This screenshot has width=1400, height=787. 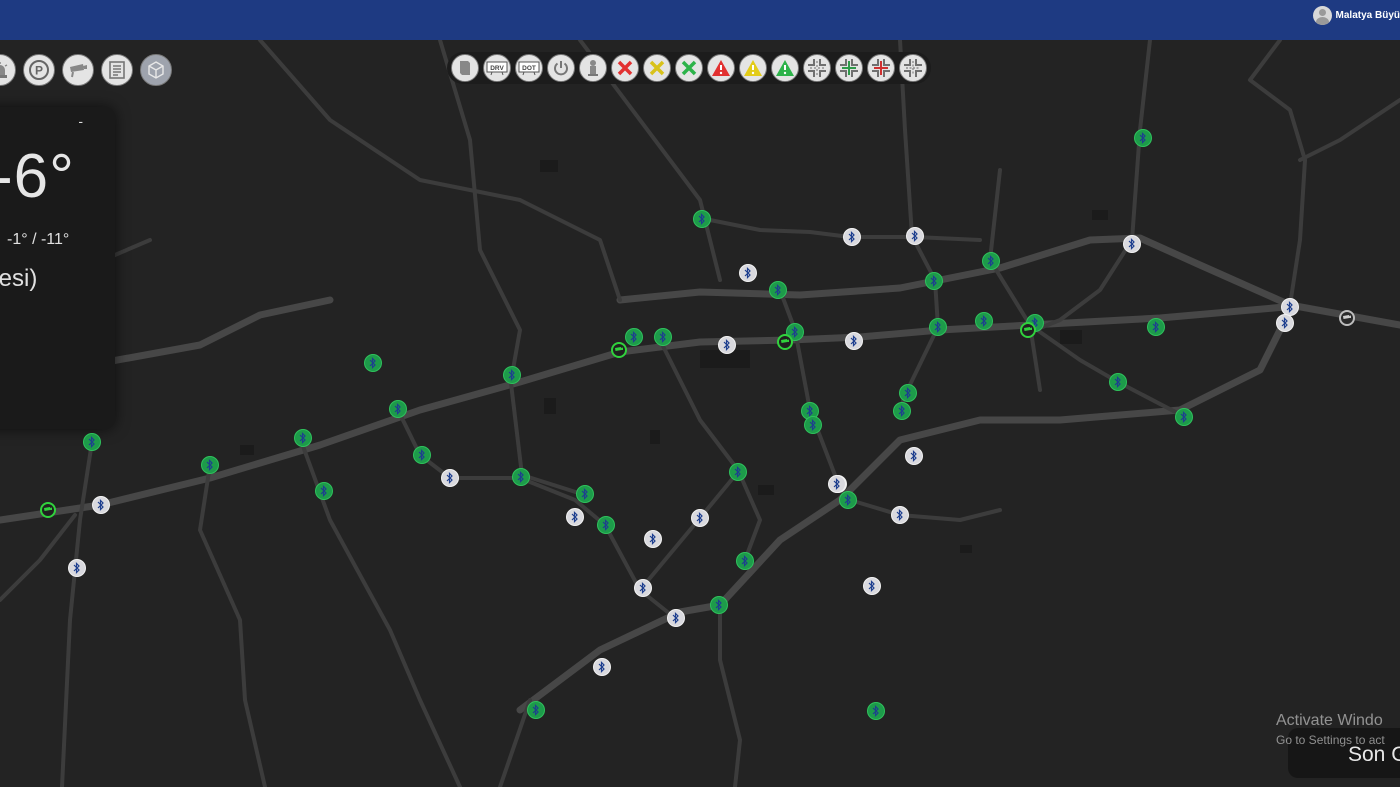 I want to click on power-button, so click(x=561, y=68).